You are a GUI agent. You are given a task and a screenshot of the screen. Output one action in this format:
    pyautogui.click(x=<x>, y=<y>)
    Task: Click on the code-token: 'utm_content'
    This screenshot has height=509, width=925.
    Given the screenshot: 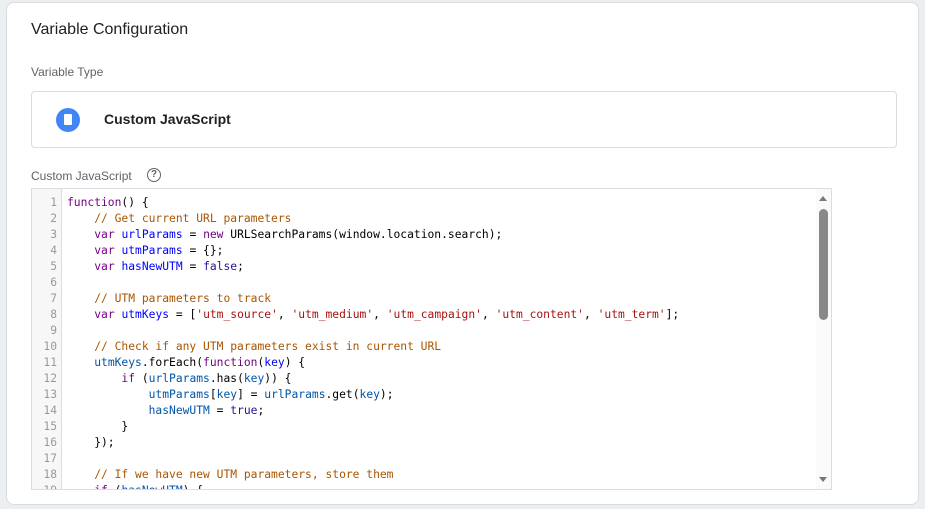 What is the action you would take?
    pyautogui.click(x=539, y=314)
    